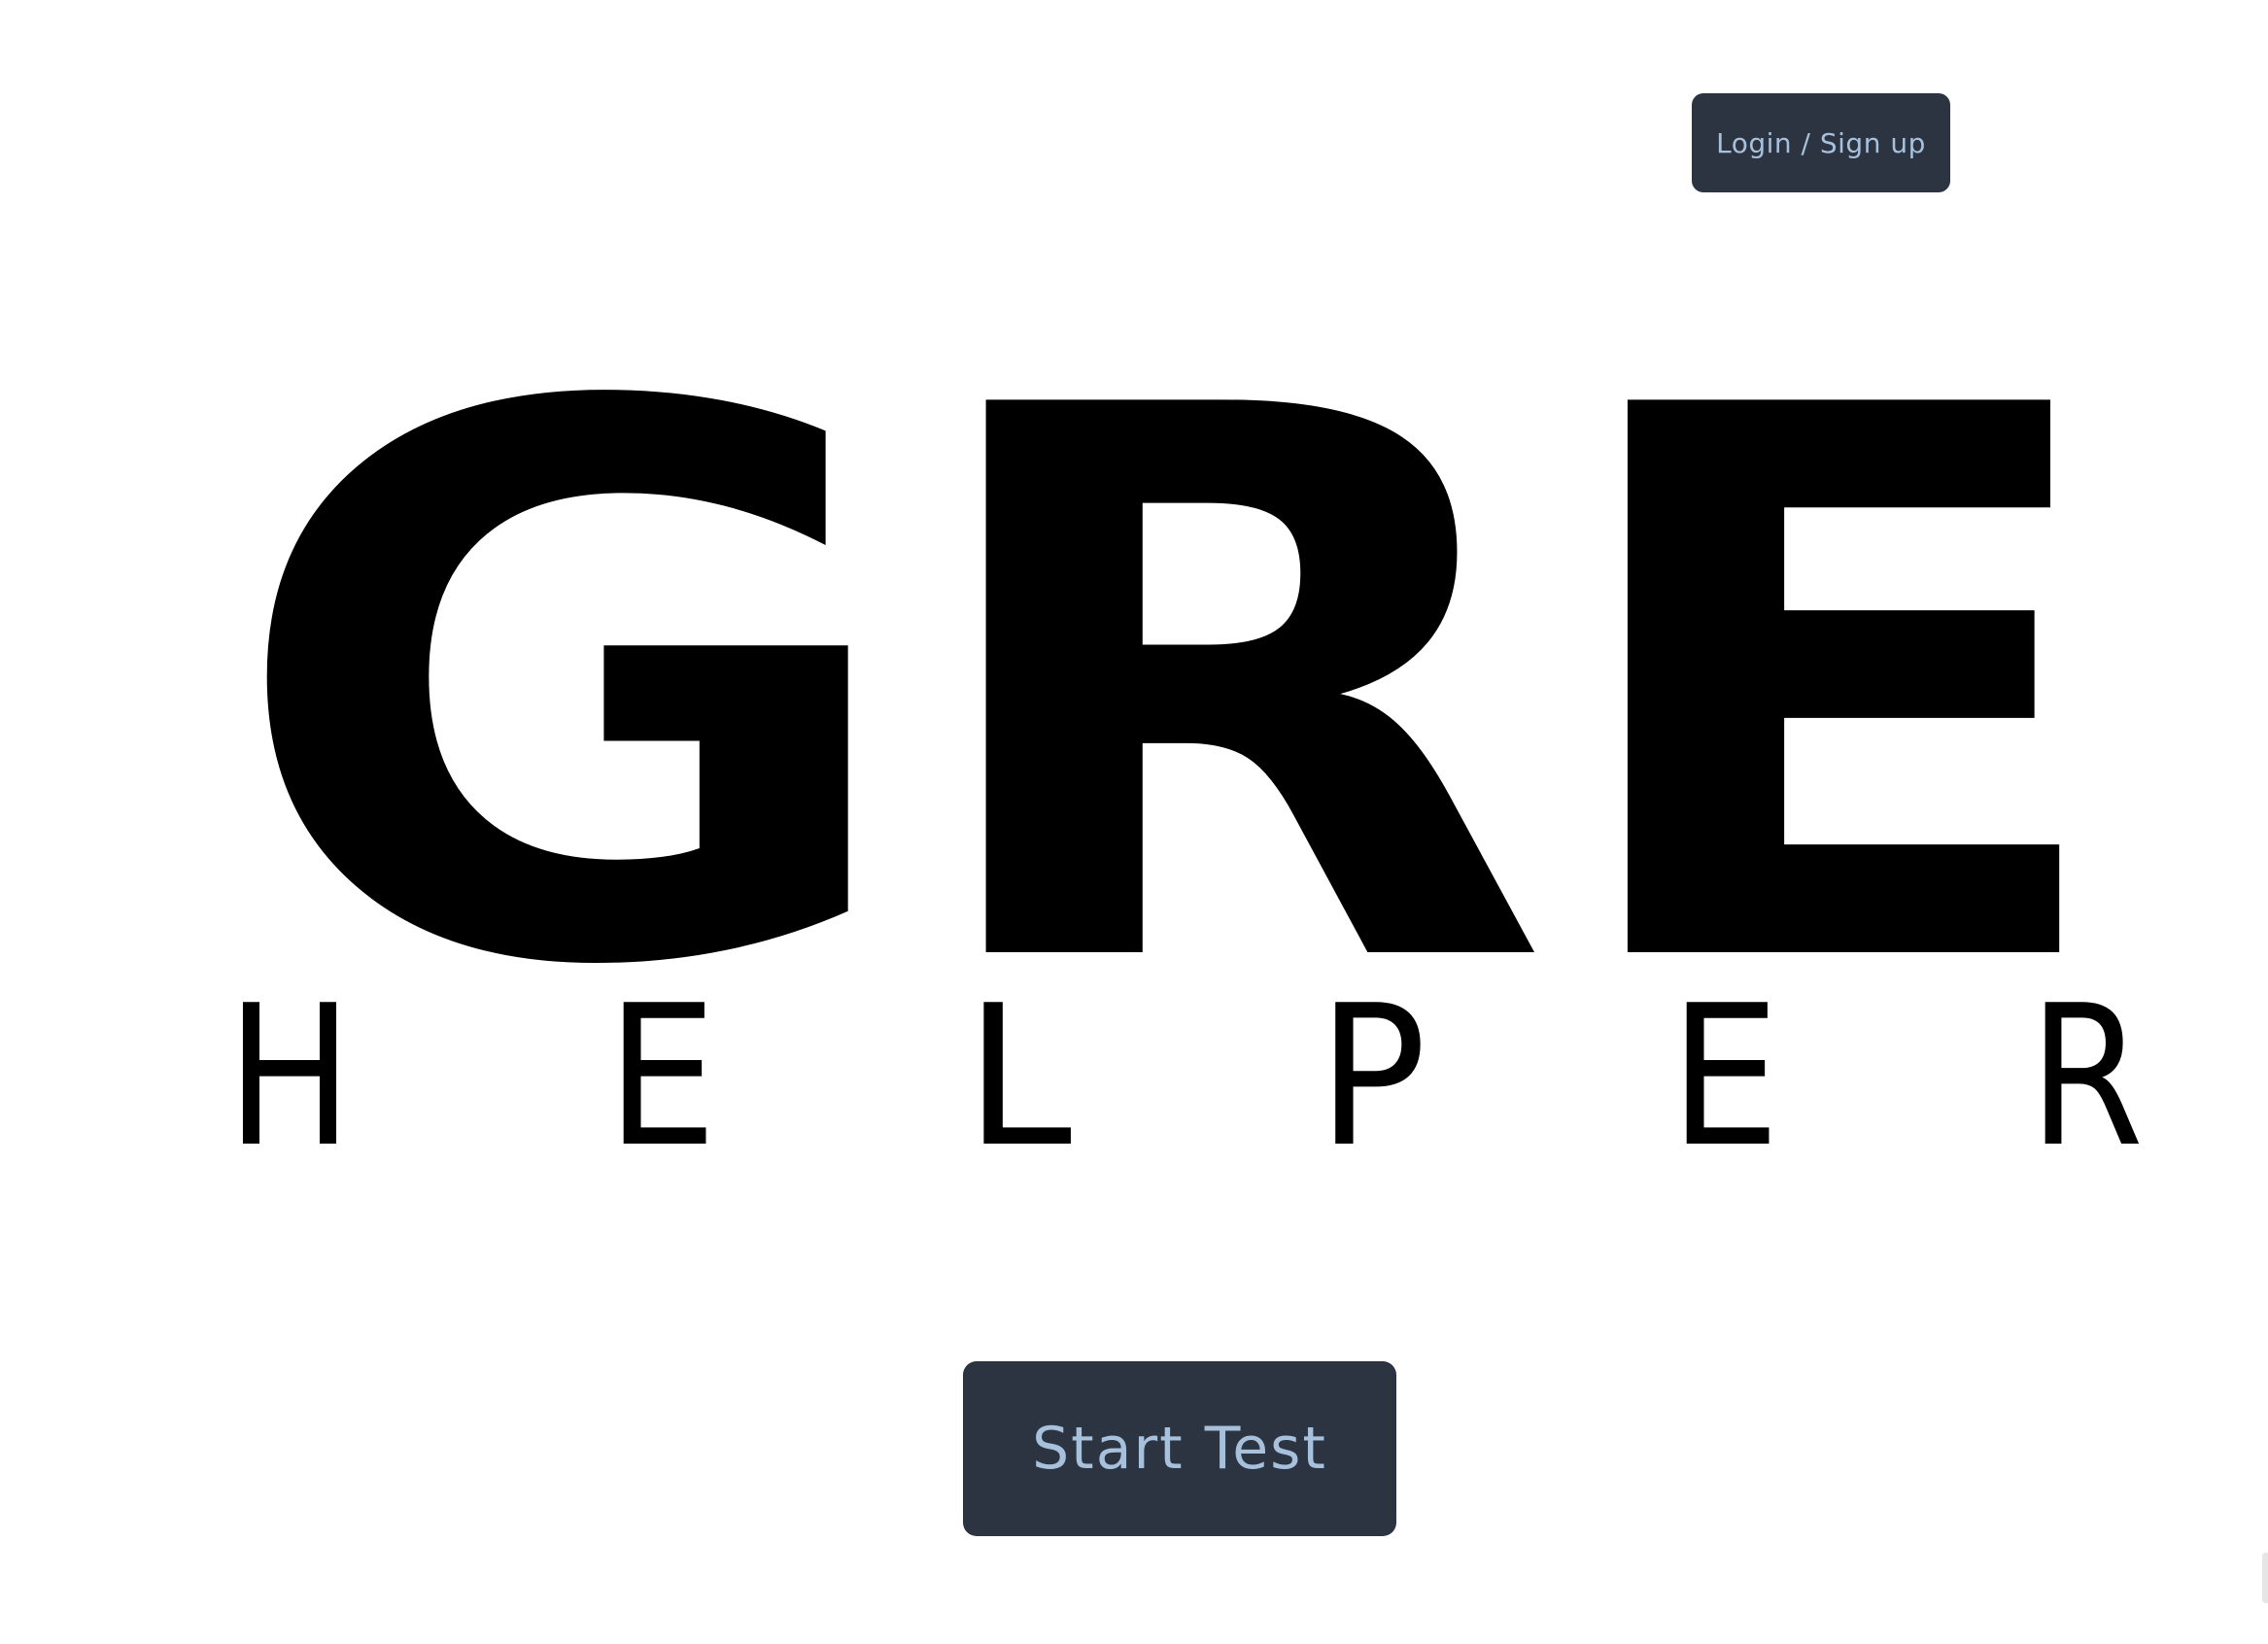 The width and height of the screenshot is (2268, 1644). Describe the element at coordinates (2265, 1578) in the screenshot. I see `scrollbar-thumb` at that location.